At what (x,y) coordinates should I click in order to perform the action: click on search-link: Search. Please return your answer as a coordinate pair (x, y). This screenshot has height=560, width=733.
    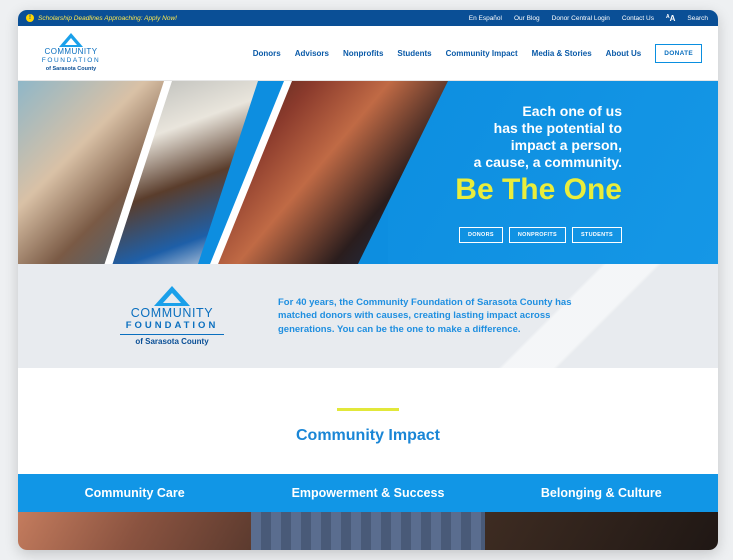
    Looking at the image, I should click on (697, 18).